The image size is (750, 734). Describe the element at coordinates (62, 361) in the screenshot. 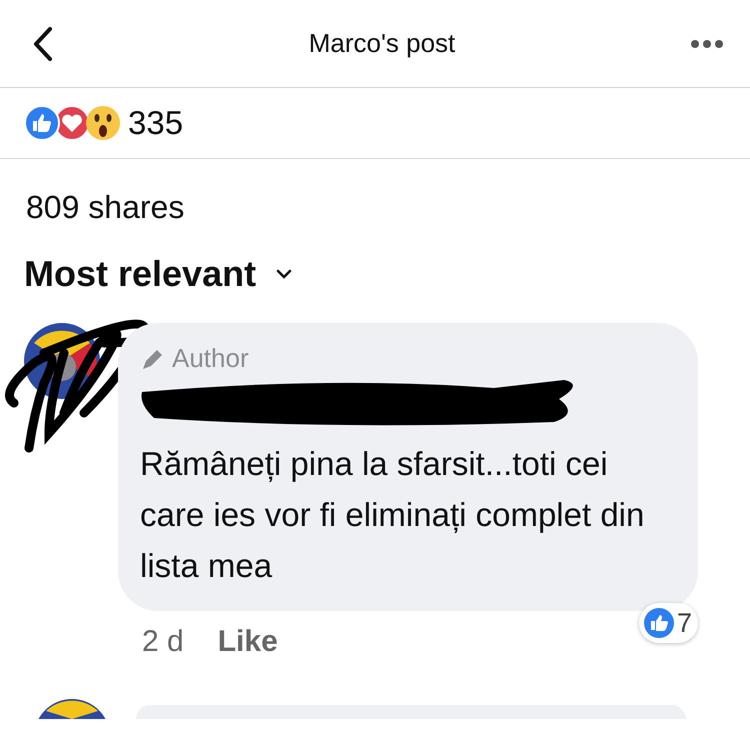

I see `avatar` at that location.